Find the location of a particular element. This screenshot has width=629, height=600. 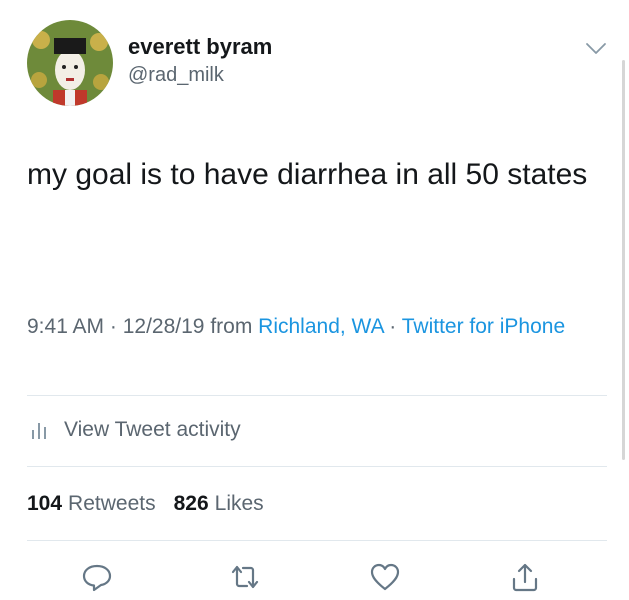

retweets-count: 104 is located at coordinates (45, 503).